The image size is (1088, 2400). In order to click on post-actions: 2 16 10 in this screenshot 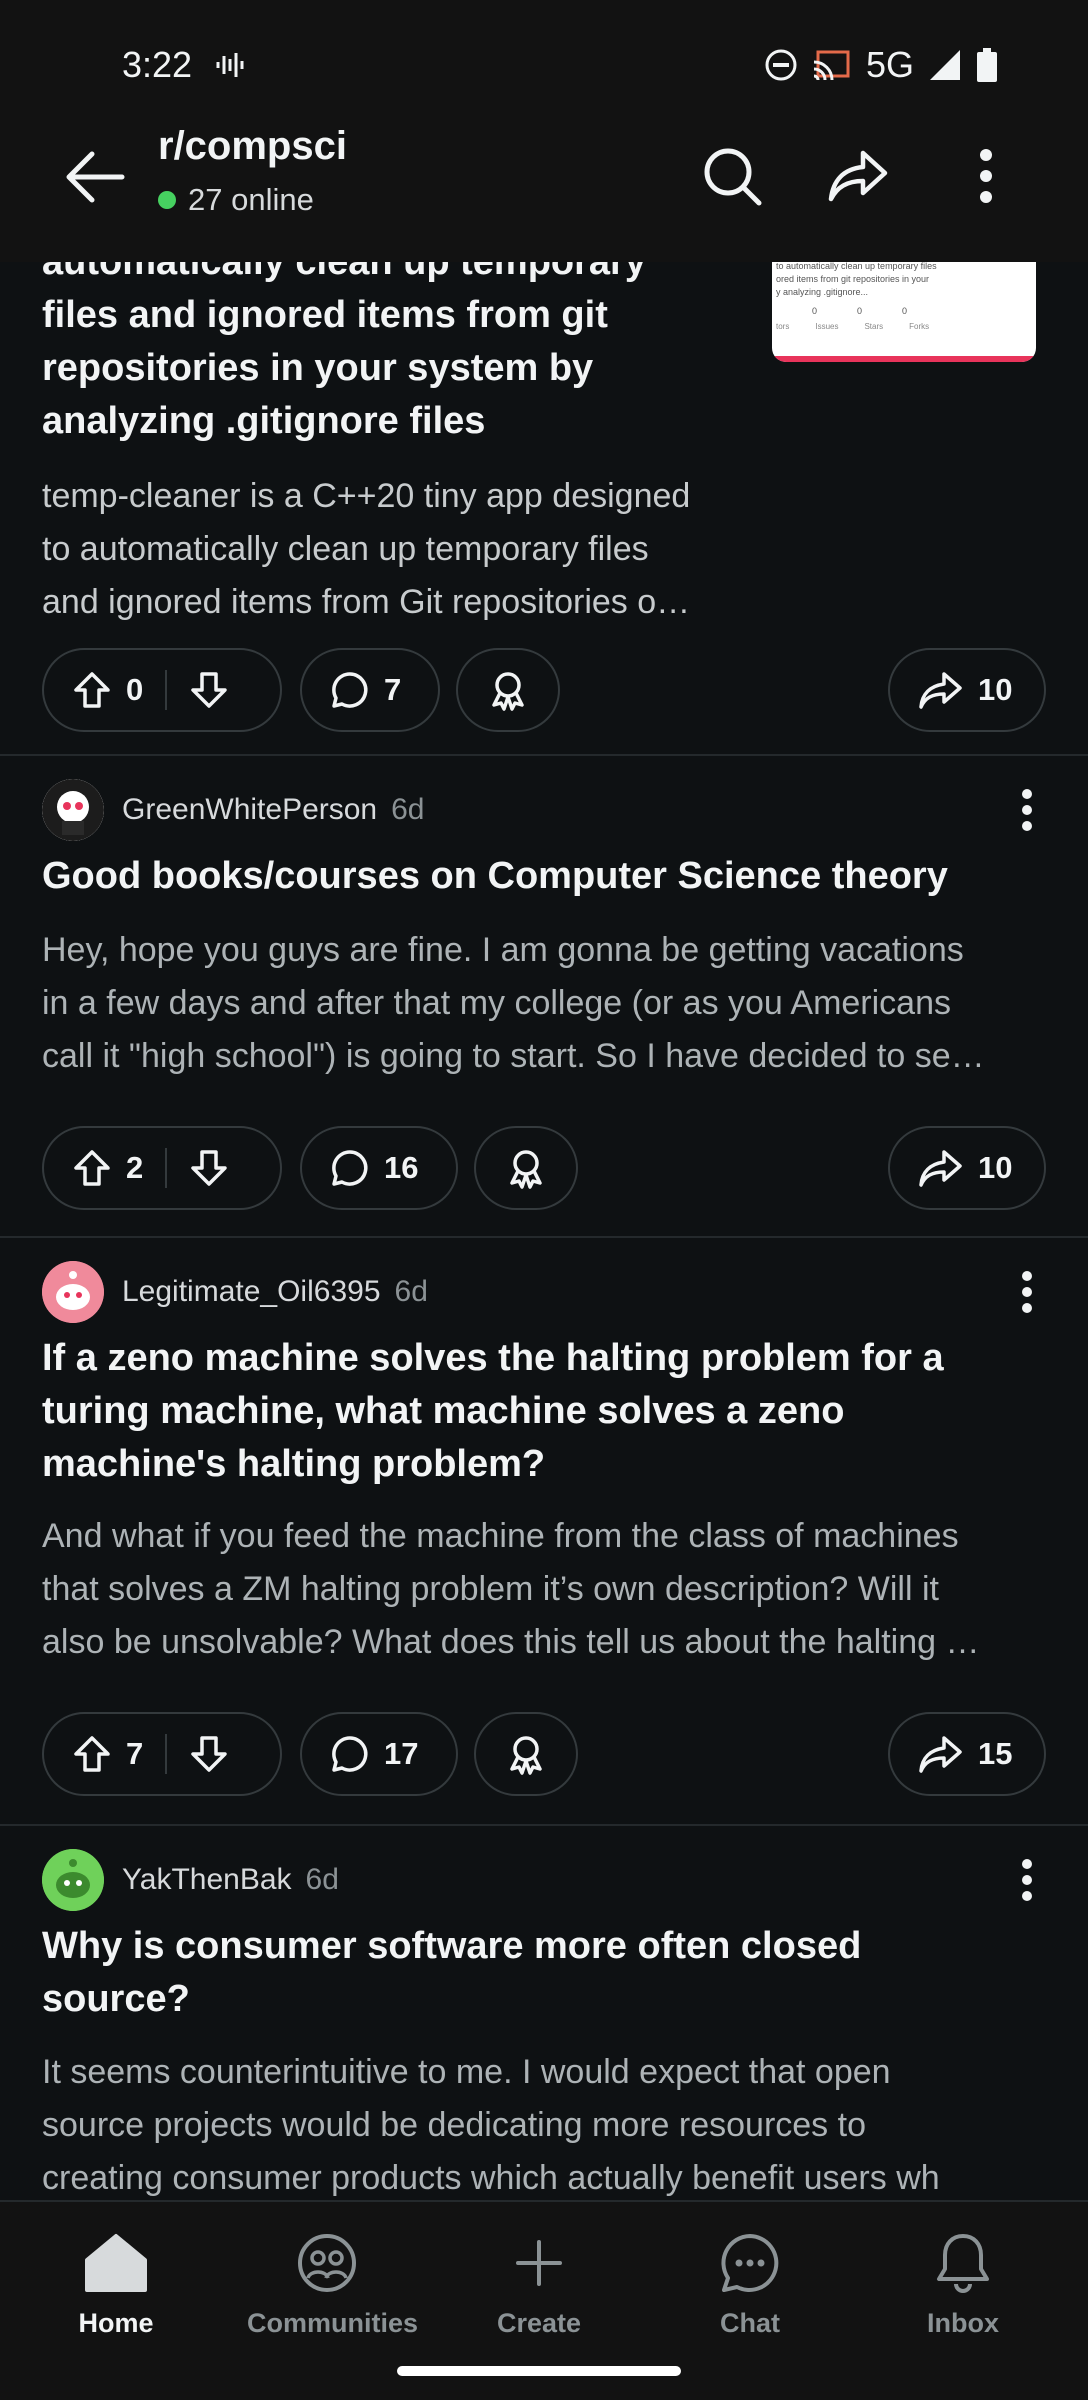, I will do `click(544, 1168)`.